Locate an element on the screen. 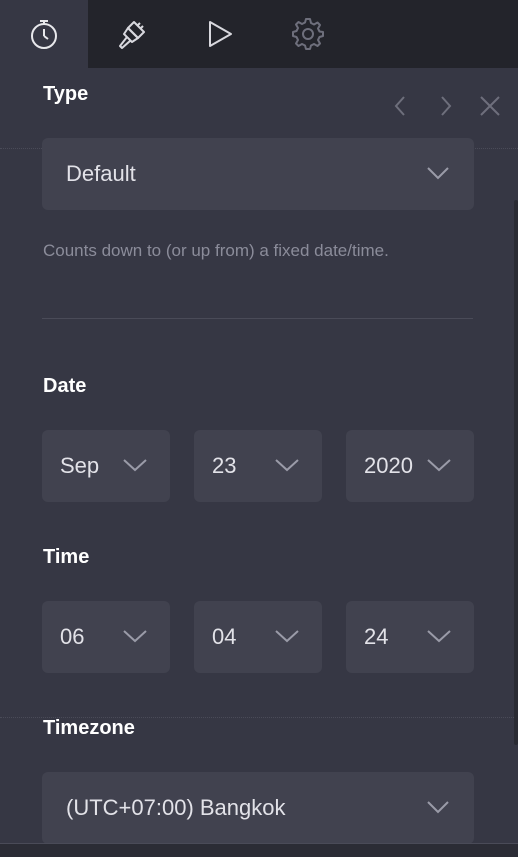  tab-settings is located at coordinates (308, 34).